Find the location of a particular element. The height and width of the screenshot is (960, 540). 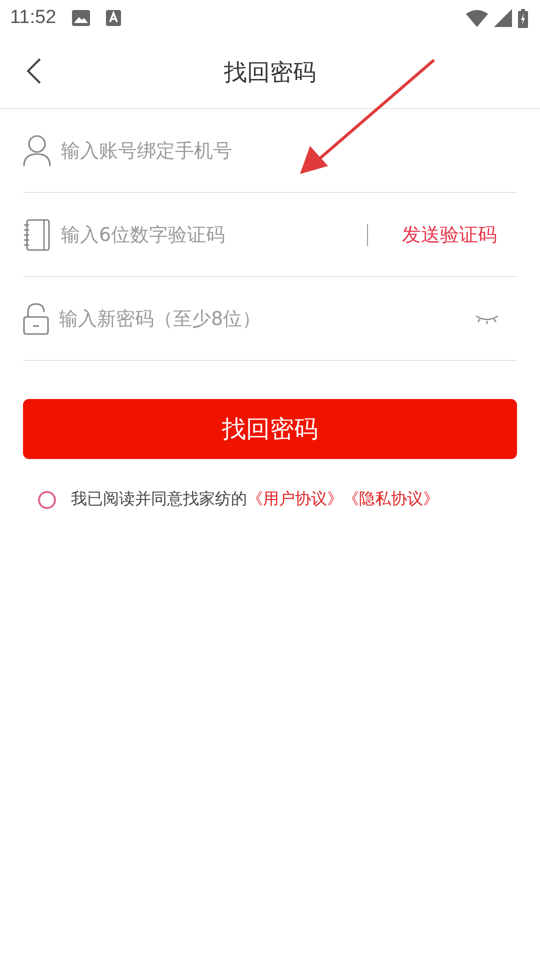

agree-radio is located at coordinates (47, 499).